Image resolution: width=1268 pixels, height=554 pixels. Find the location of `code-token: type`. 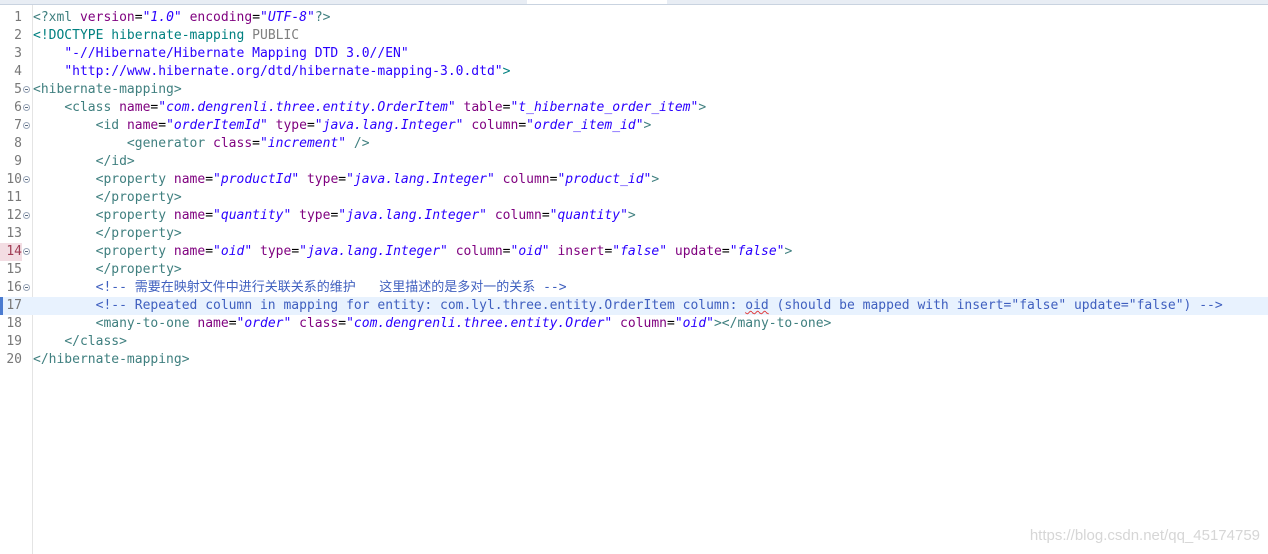

code-token: type is located at coordinates (322, 179).